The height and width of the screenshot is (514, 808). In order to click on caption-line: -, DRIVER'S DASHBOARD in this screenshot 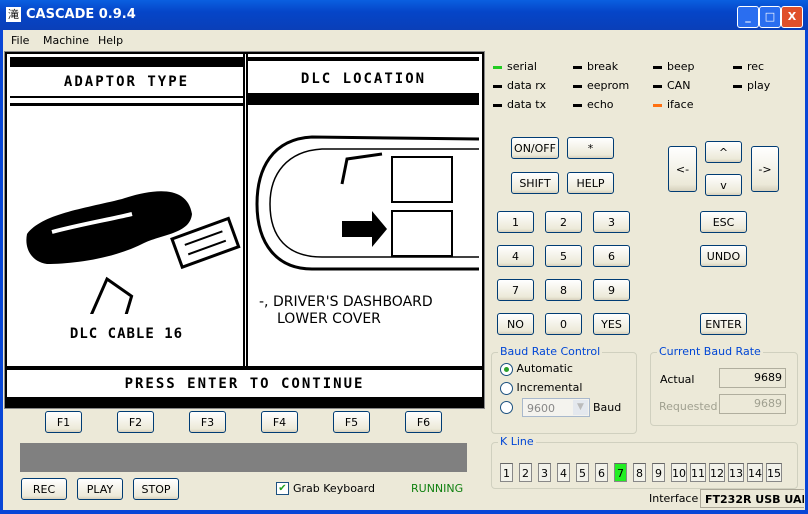, I will do `click(346, 302)`.